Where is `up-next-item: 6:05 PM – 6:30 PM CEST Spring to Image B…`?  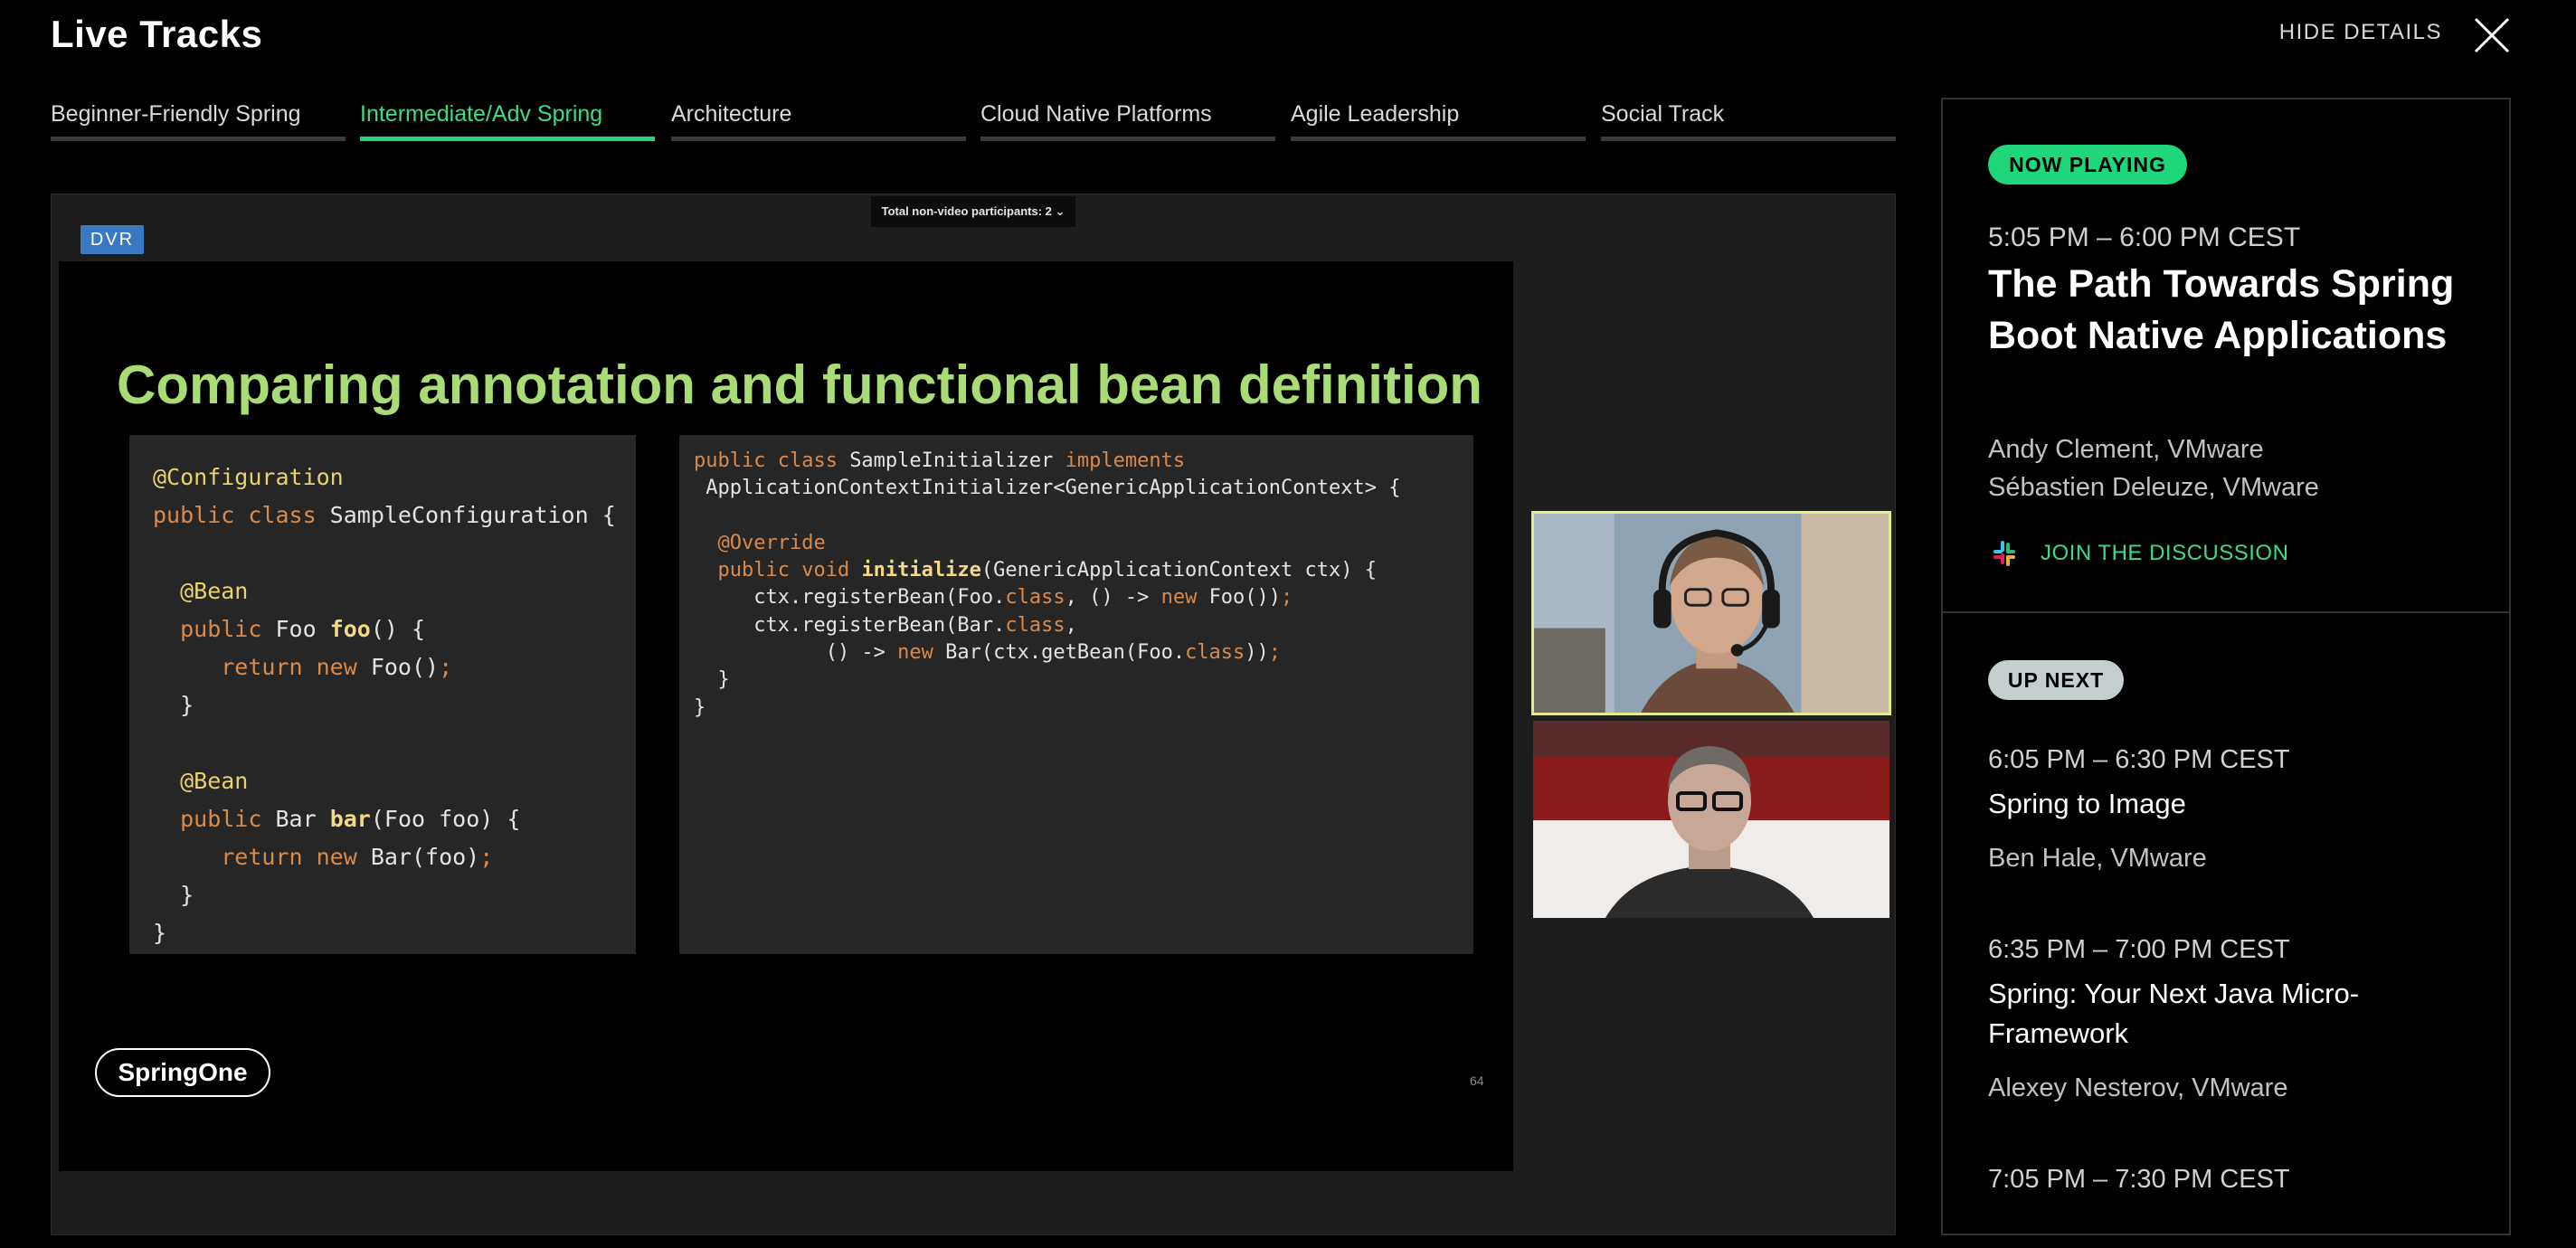
up-next-item: 6:05 PM – 6:30 PM CEST Spring to Image B… is located at coordinates (2232, 810).